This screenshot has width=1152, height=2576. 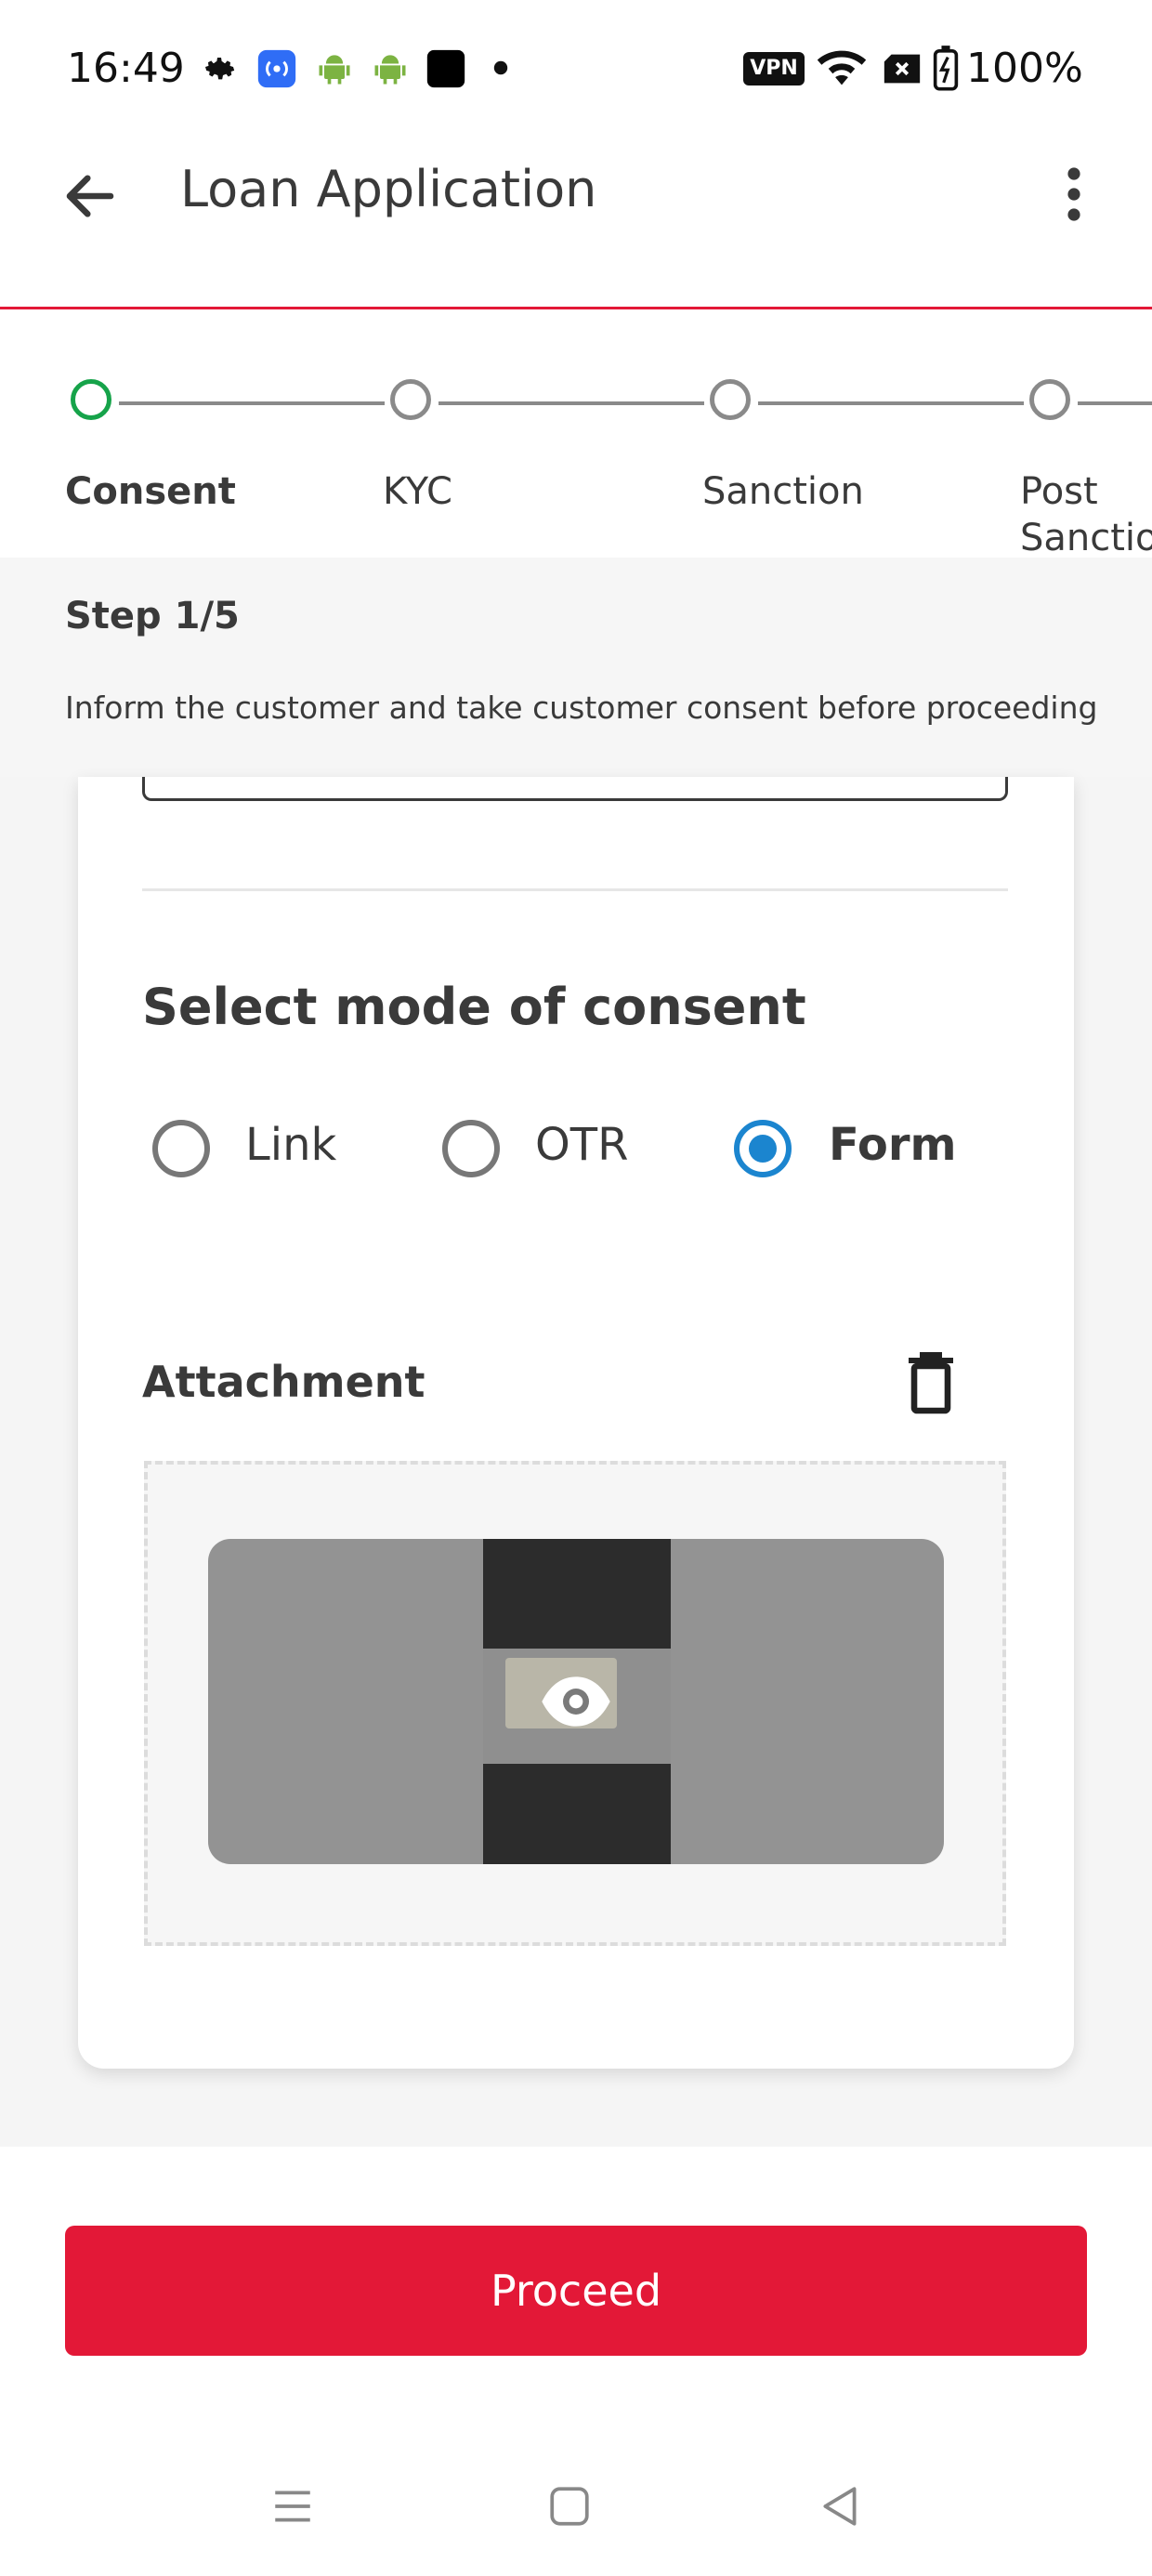 What do you see at coordinates (1024, 68) in the screenshot?
I see `battery-level: 100%` at bounding box center [1024, 68].